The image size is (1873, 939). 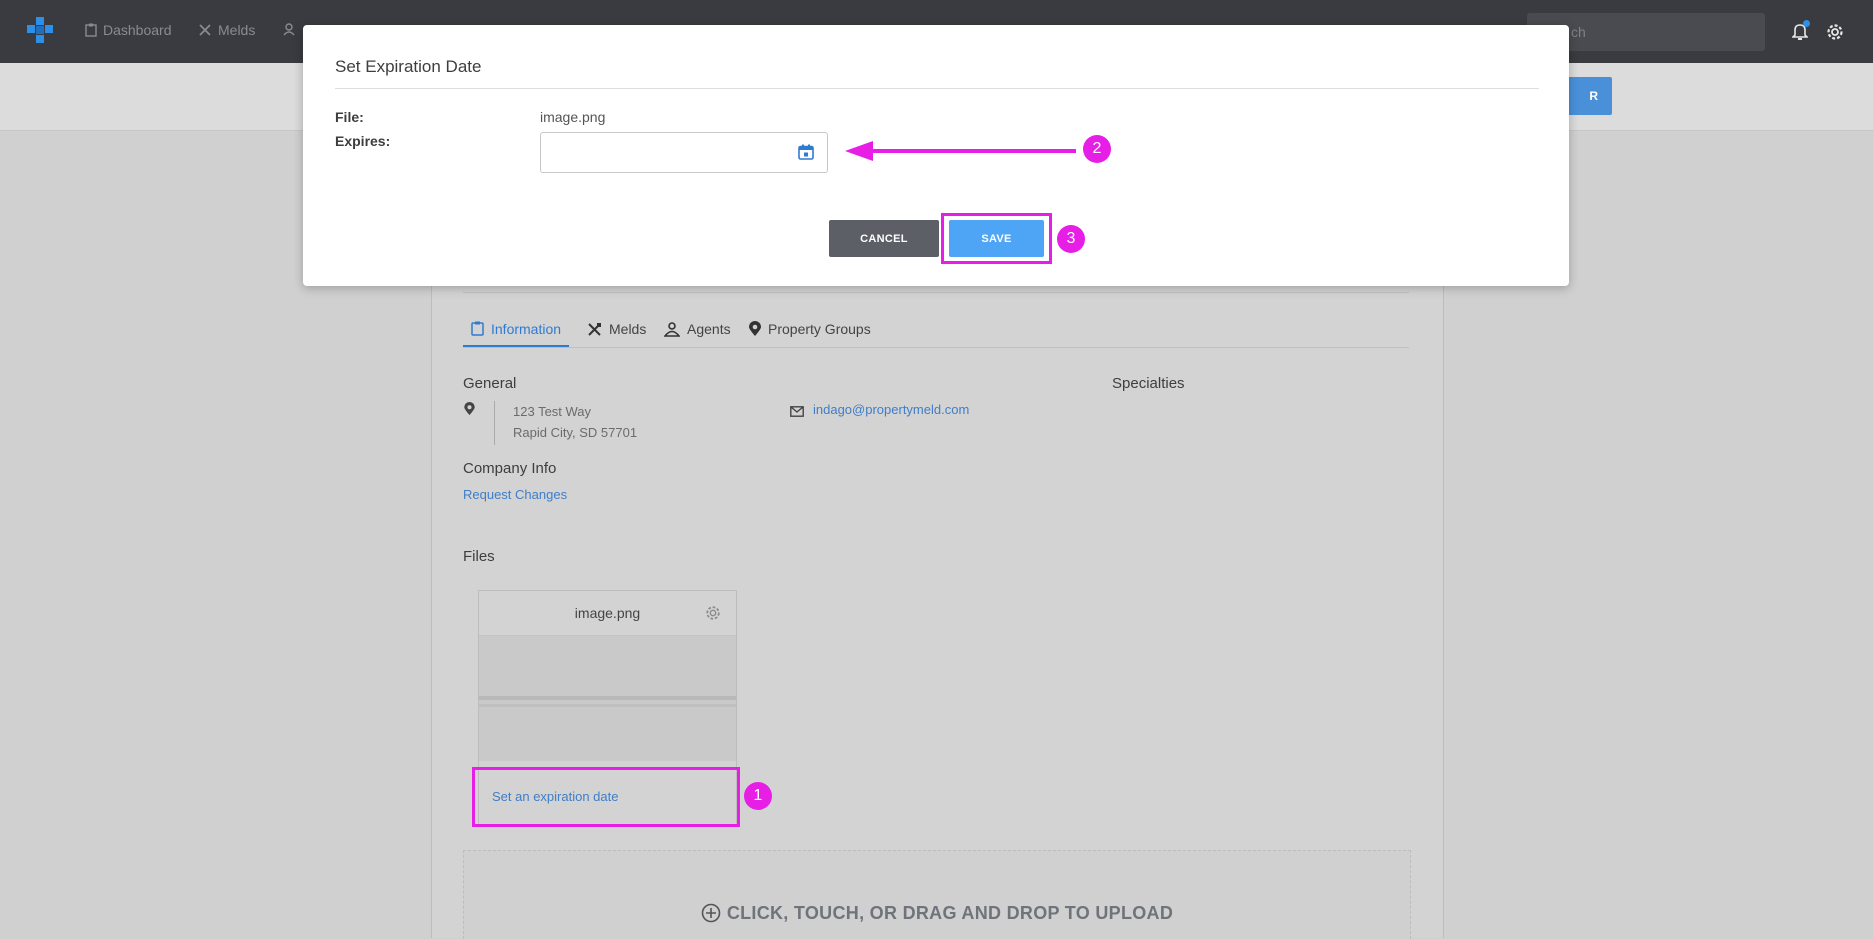 I want to click on nav-item-label: Dashboard, so click(x=137, y=30).